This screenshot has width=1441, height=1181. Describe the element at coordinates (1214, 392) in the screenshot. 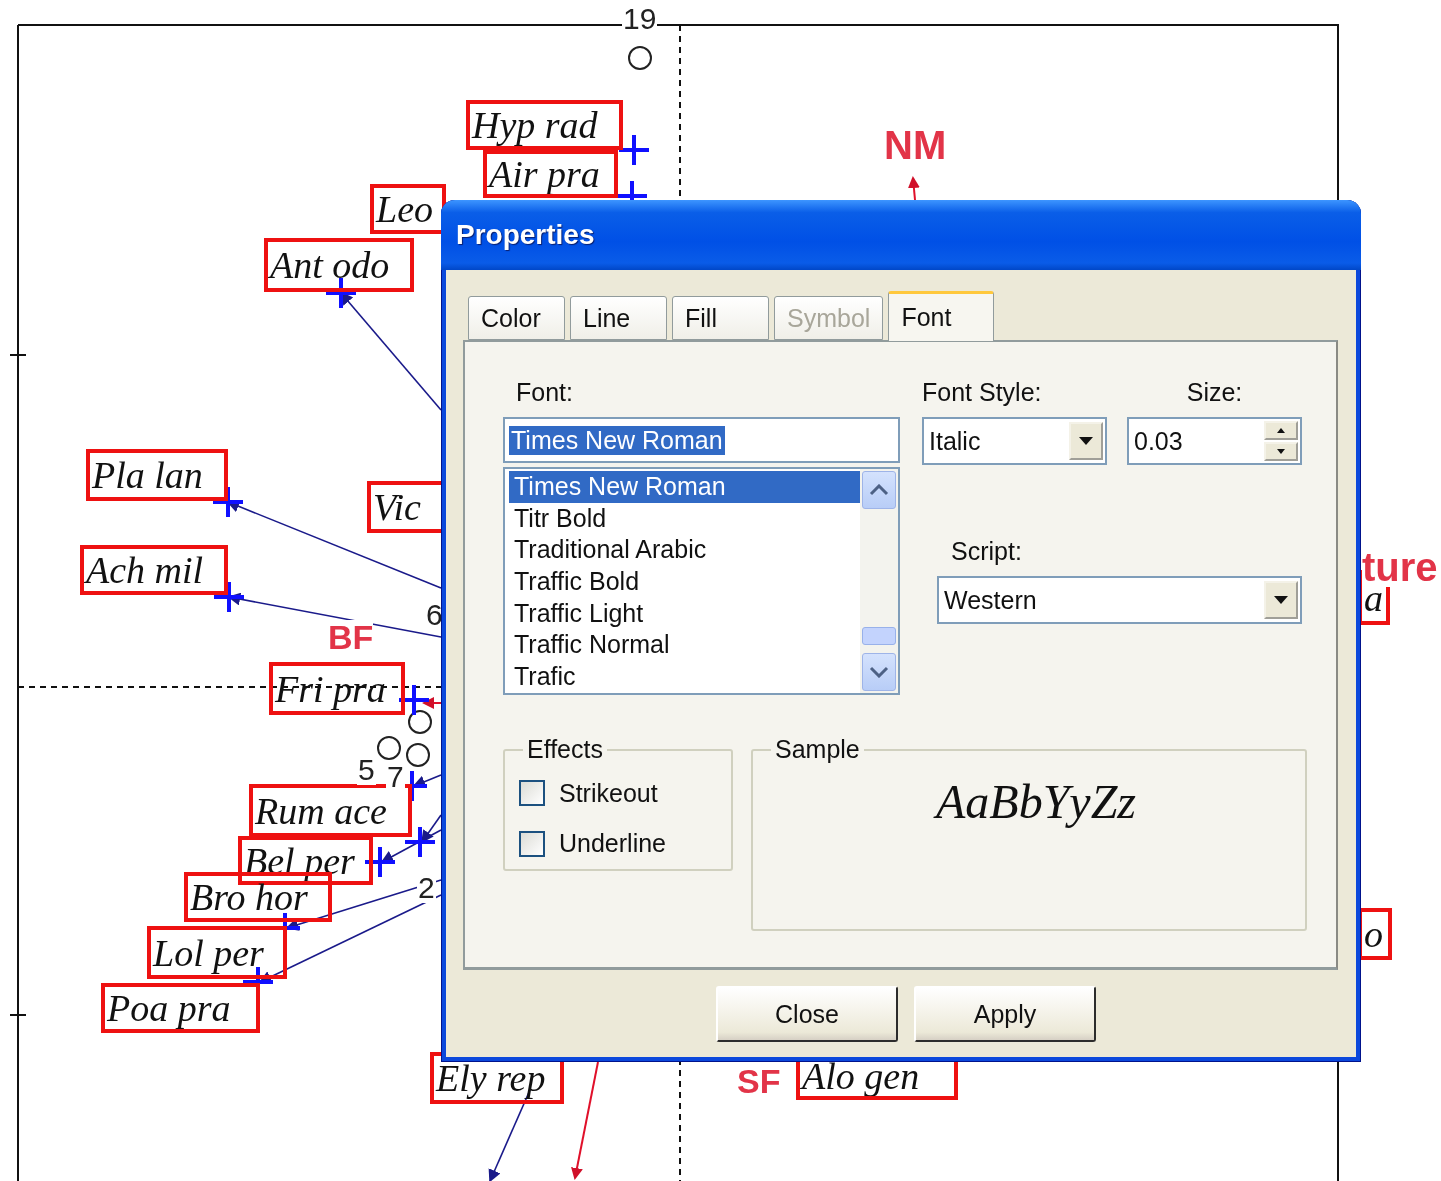

I see `field-label: Size:` at that location.